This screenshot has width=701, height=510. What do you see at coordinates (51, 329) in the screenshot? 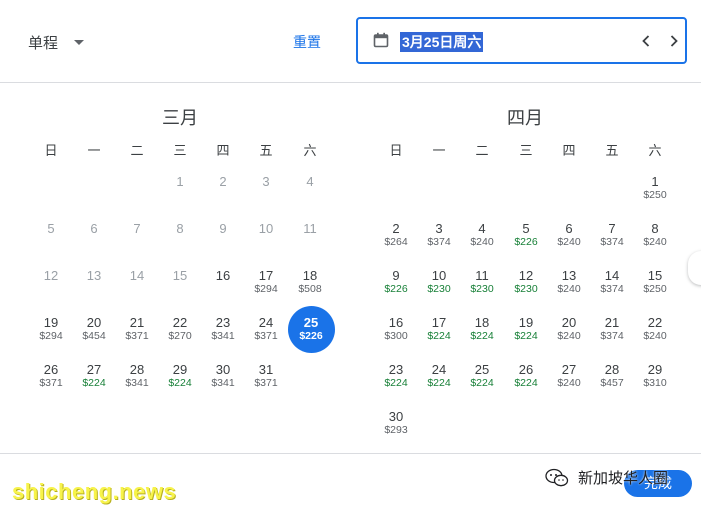
I see `march-day-19: 19 $294` at bounding box center [51, 329].